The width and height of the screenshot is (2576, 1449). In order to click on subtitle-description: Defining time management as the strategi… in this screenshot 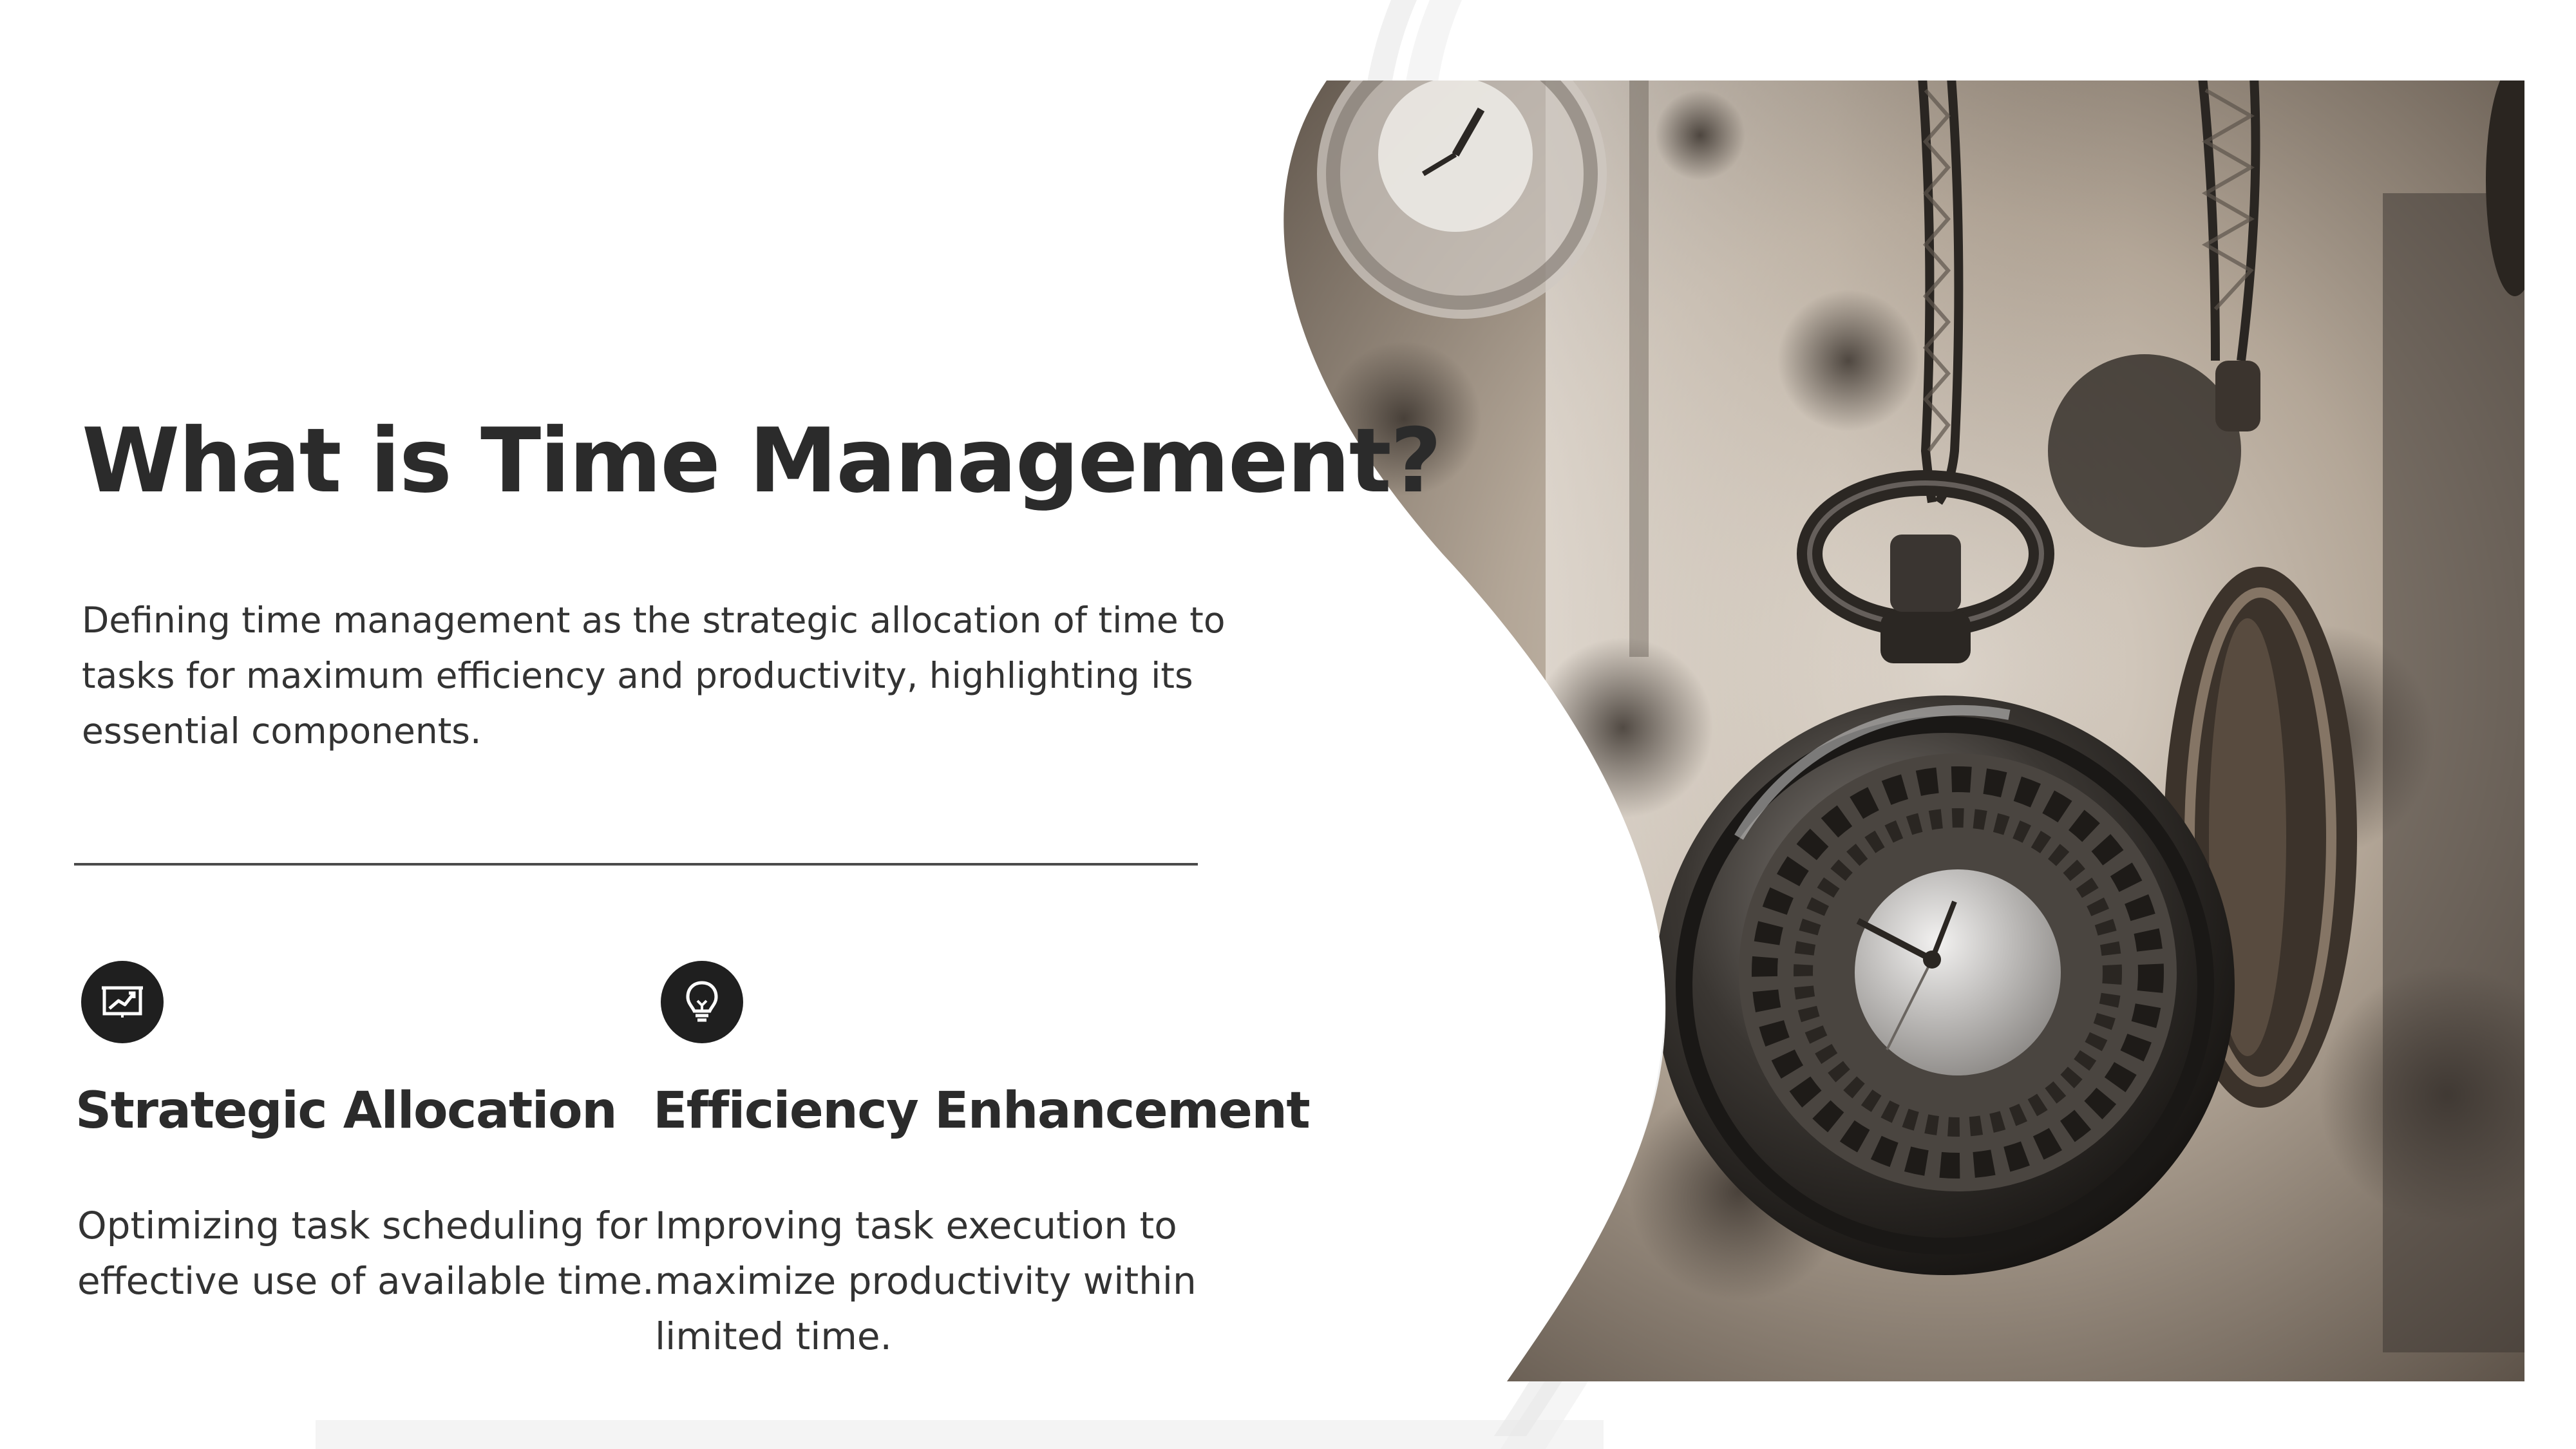, I will do `click(654, 676)`.